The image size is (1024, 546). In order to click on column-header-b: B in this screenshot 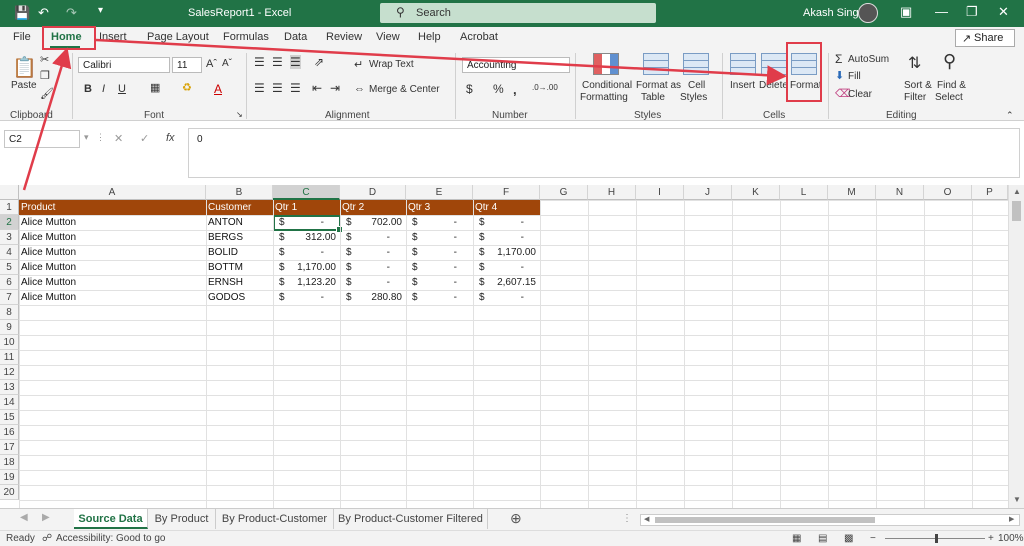, I will do `click(239, 192)`.